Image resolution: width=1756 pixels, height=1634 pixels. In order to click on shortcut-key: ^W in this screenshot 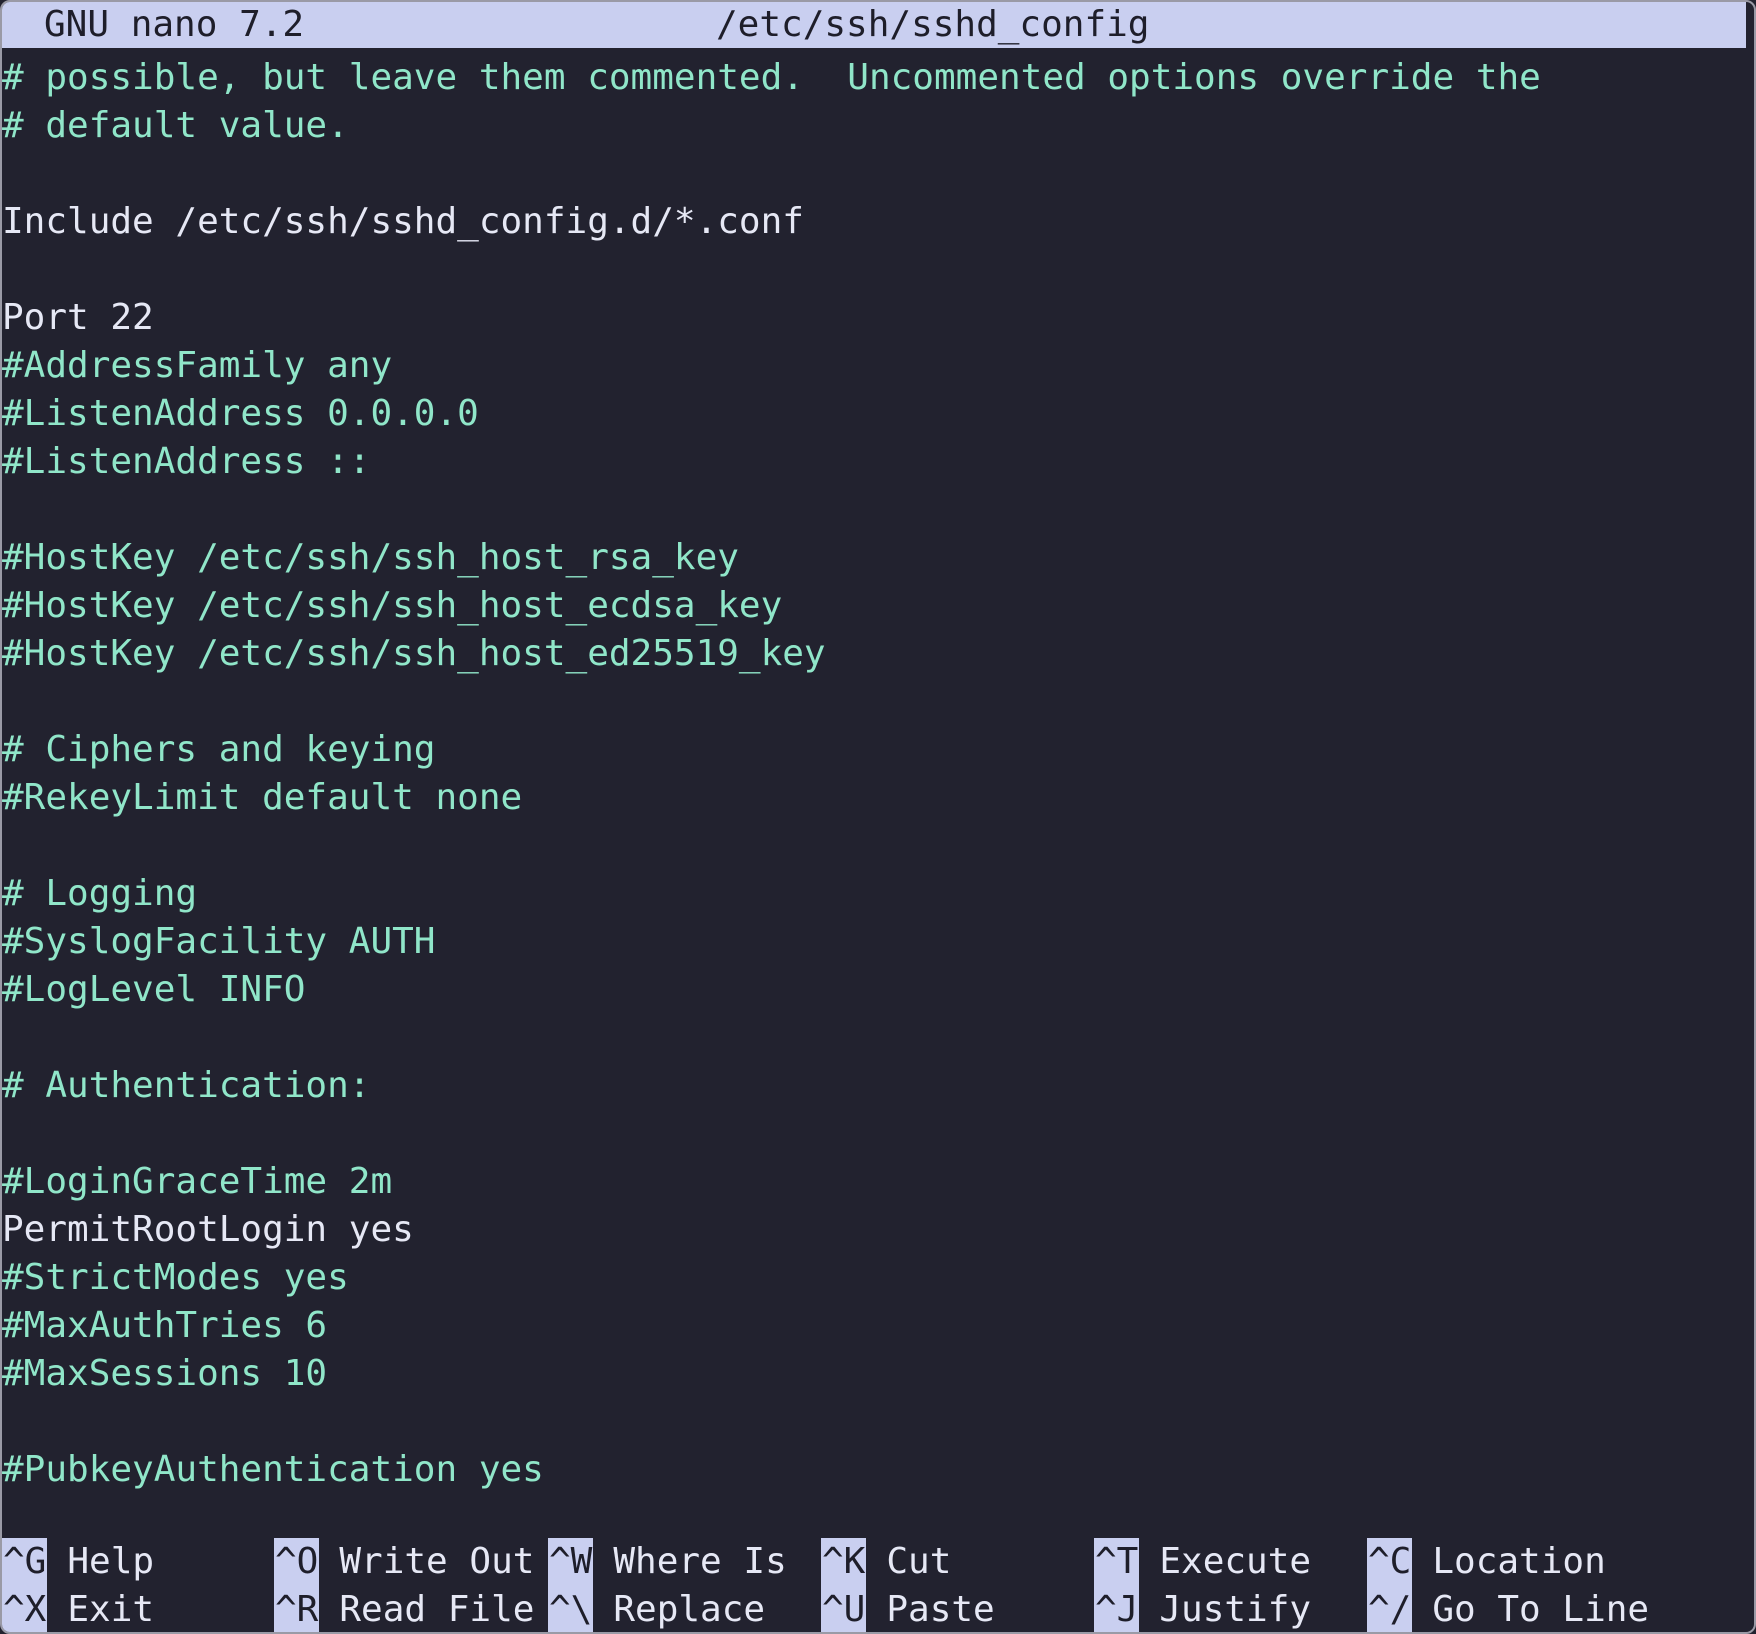, I will do `click(571, 1562)`.